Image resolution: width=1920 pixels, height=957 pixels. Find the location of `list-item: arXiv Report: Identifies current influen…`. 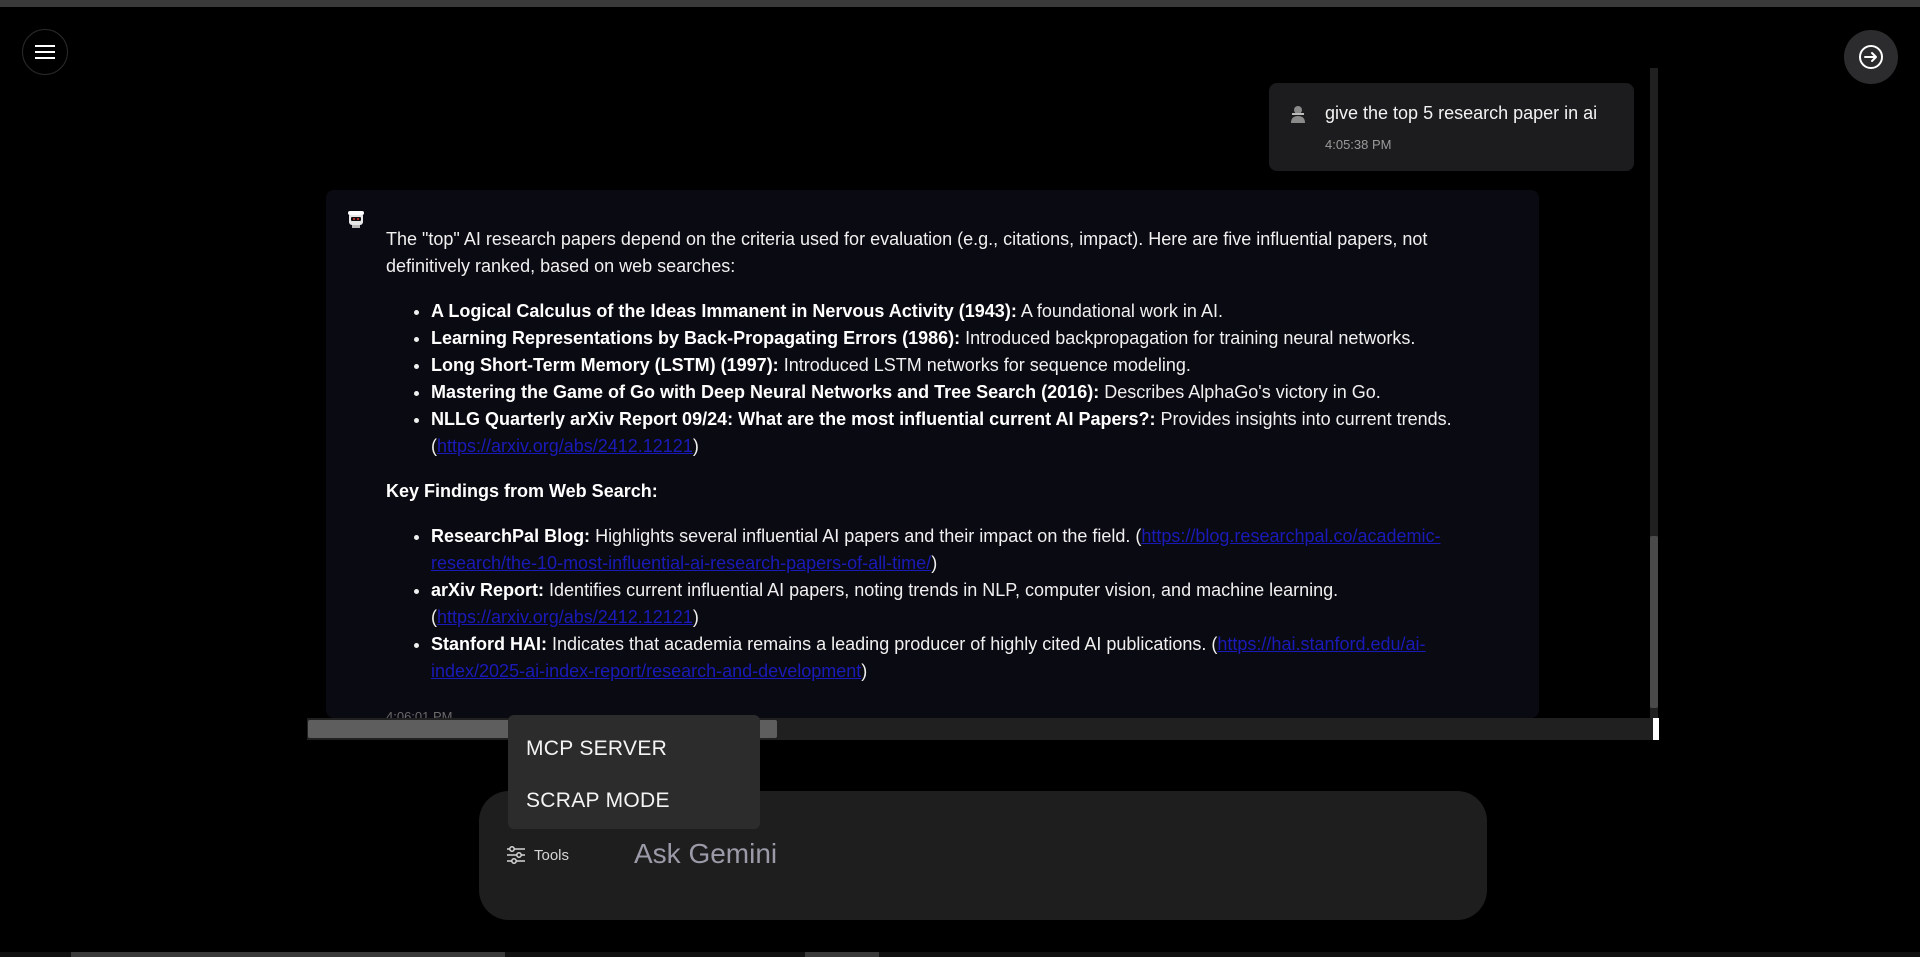

list-item: arXiv Report: Identifies current influen… is located at coordinates (973, 604).